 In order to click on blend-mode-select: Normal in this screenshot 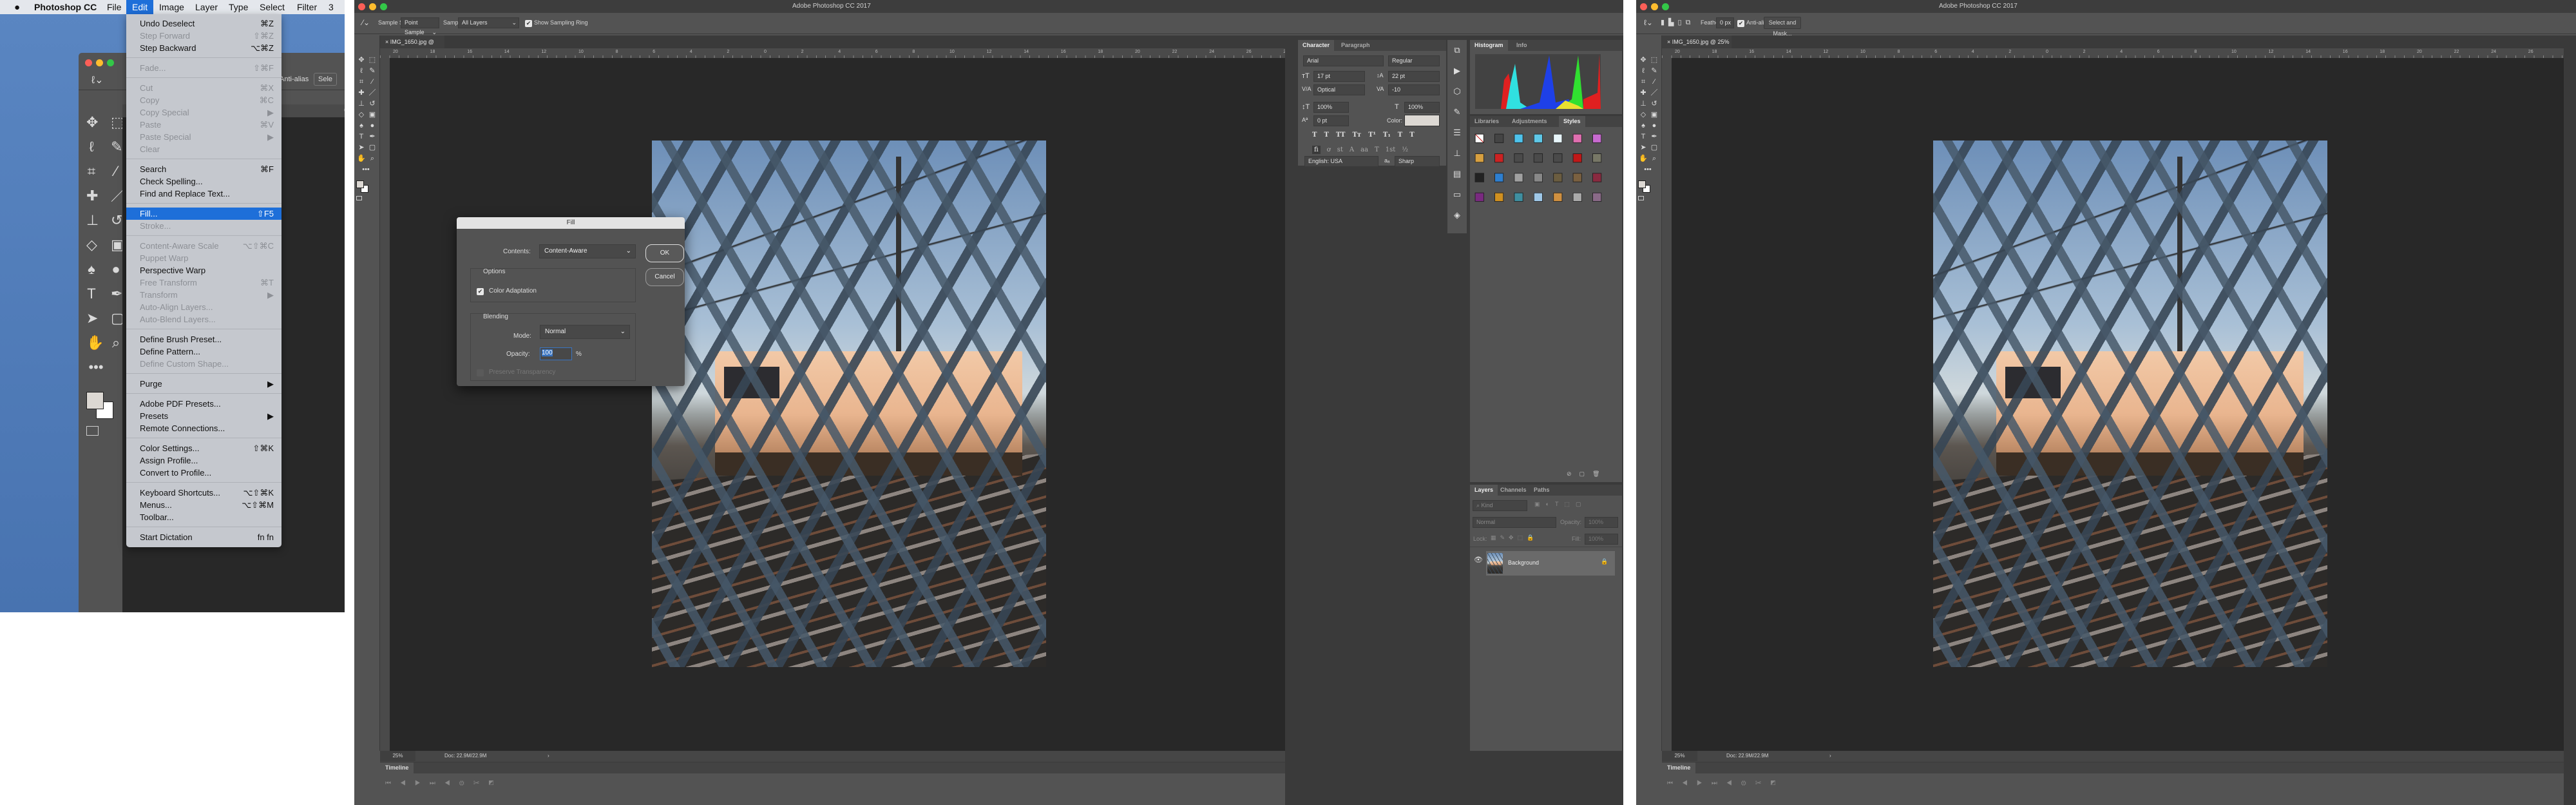, I will do `click(1515, 522)`.